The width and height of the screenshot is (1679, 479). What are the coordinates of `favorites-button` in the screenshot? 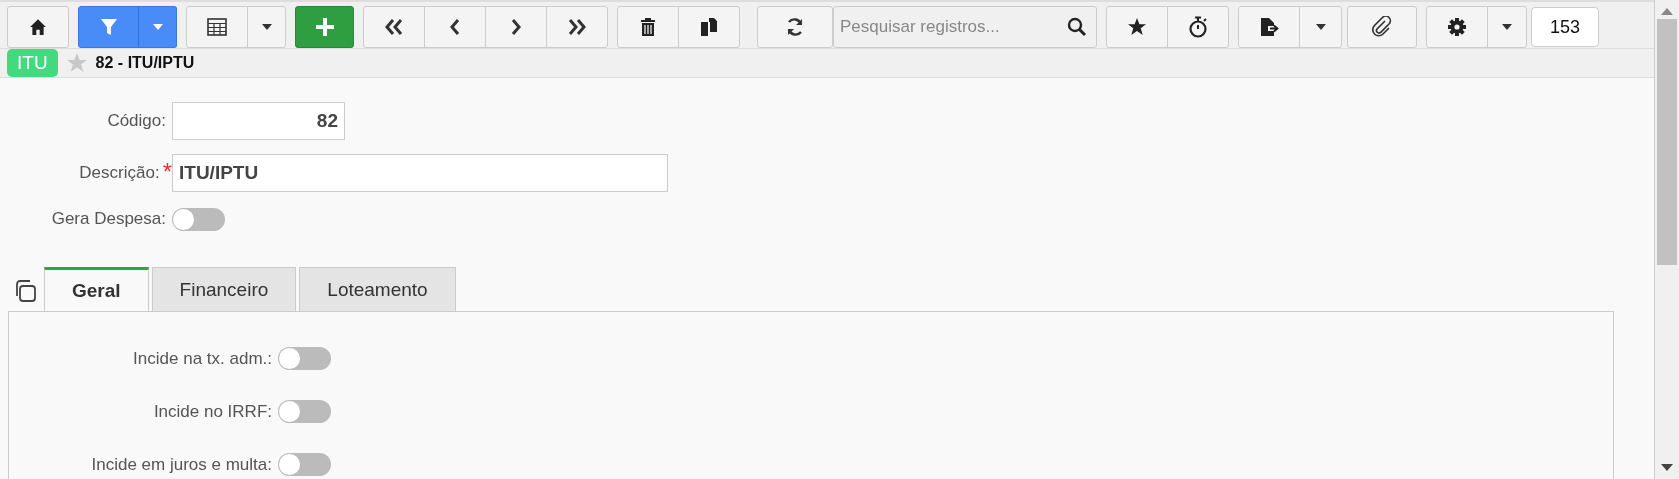 It's located at (1137, 27).